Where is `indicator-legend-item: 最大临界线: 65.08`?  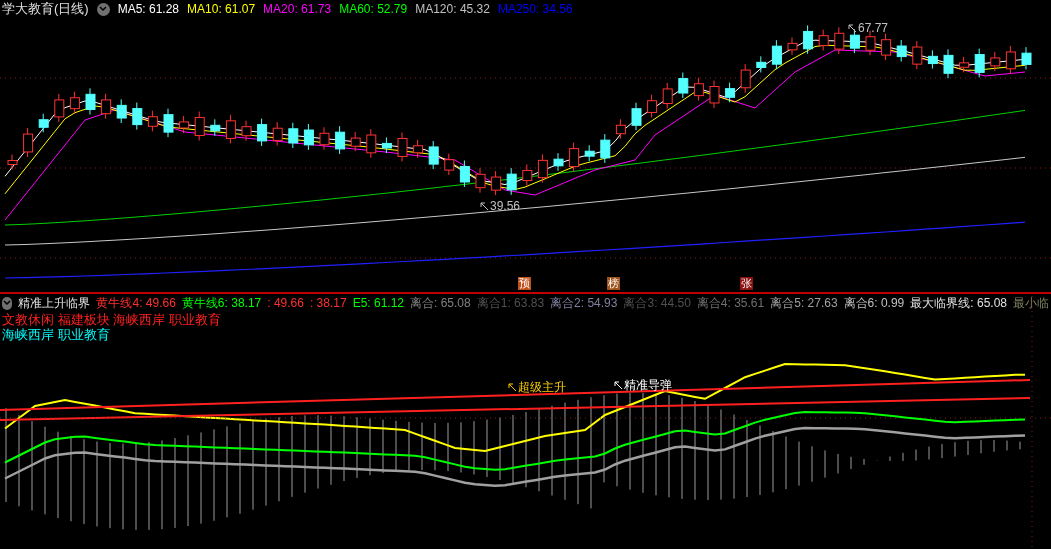
indicator-legend-item: 最大临界线: 65.08 is located at coordinates (958, 303).